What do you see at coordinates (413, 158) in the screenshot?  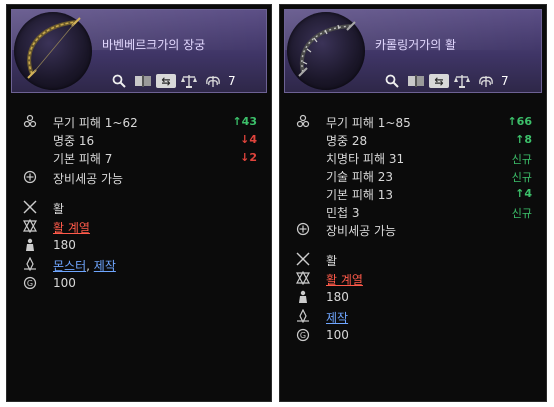 I see `stat-row: 치명타 피해 31 신규` at bounding box center [413, 158].